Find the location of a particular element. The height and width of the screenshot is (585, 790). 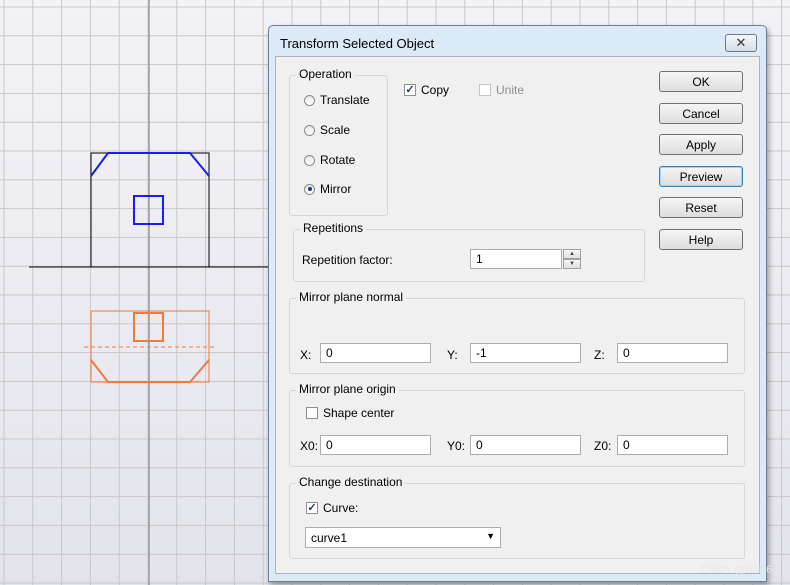

repetition-factor-label: Repetition factor: is located at coordinates (347, 260).